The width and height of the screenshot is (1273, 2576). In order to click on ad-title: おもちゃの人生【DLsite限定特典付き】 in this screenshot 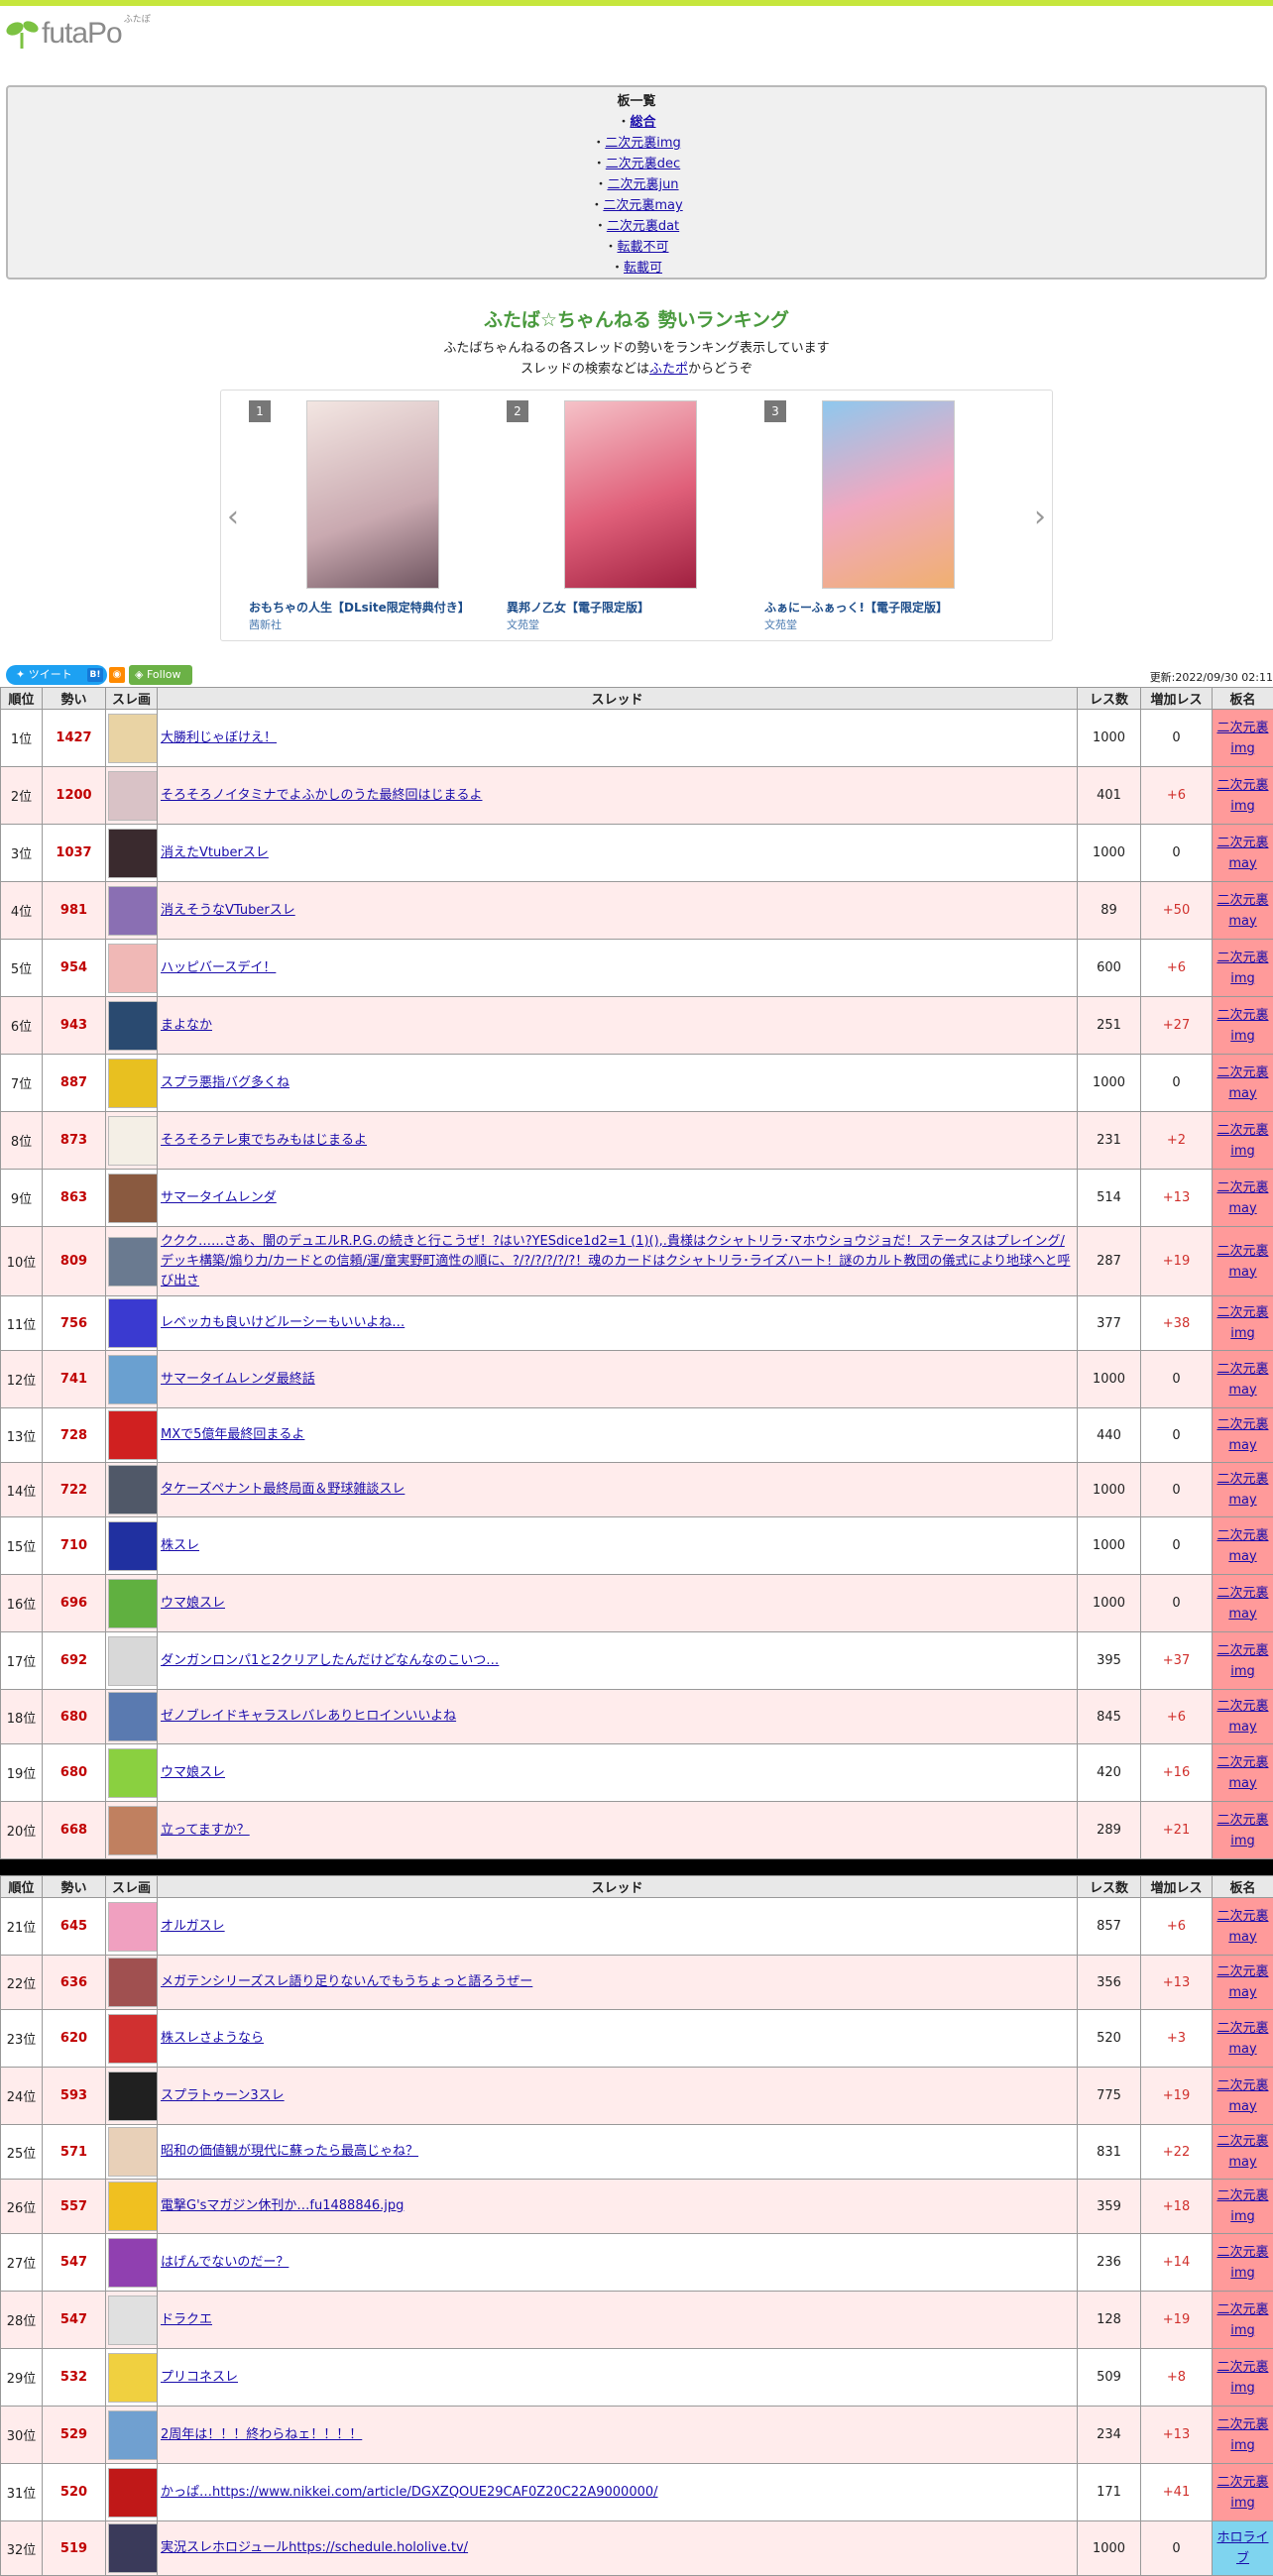, I will do `click(378, 607)`.